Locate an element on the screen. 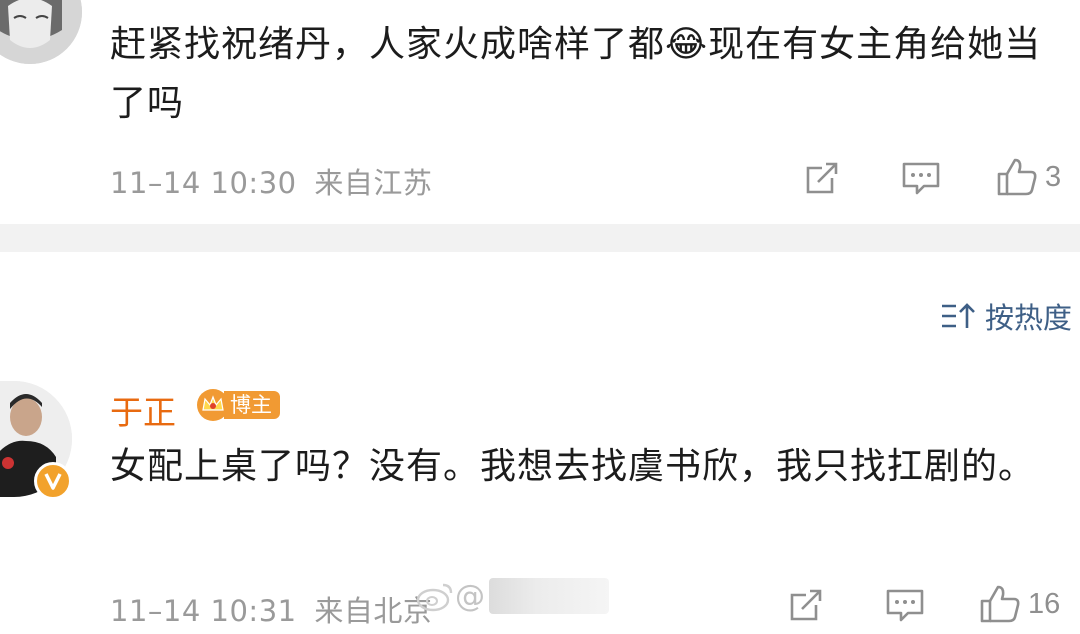 The image size is (1080, 634). watermark: @ is located at coordinates (512, 596).